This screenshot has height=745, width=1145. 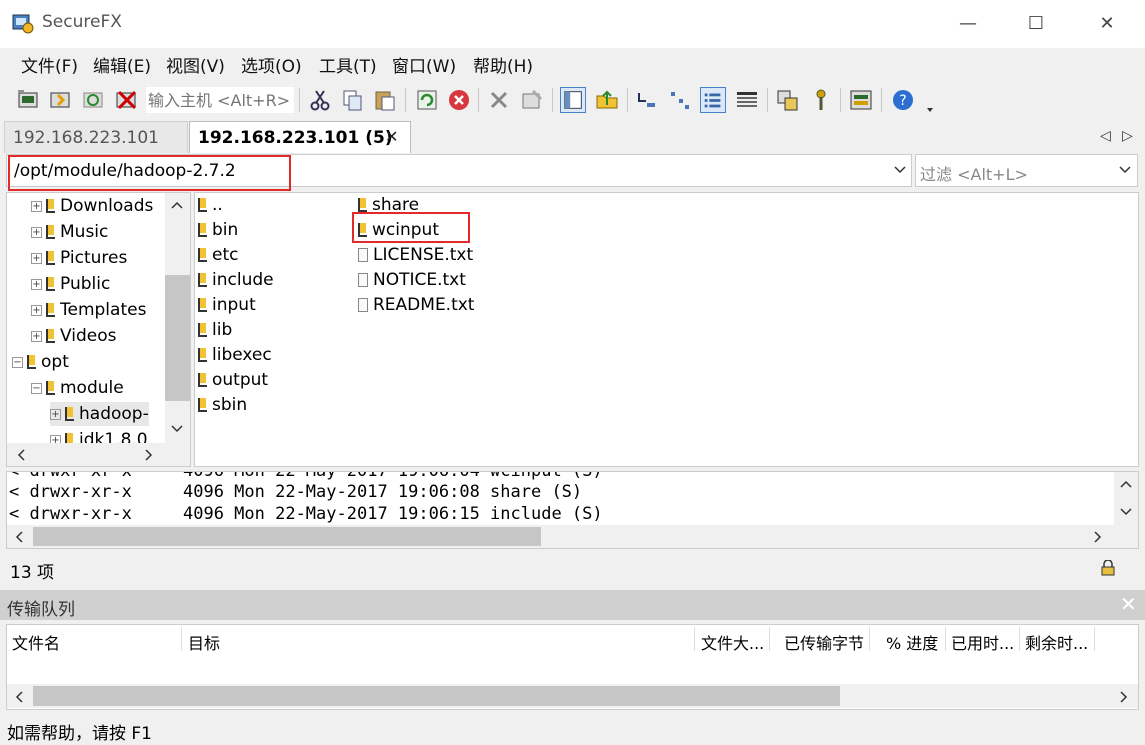 I want to click on tree-item-public: + Public, so click(x=70, y=284).